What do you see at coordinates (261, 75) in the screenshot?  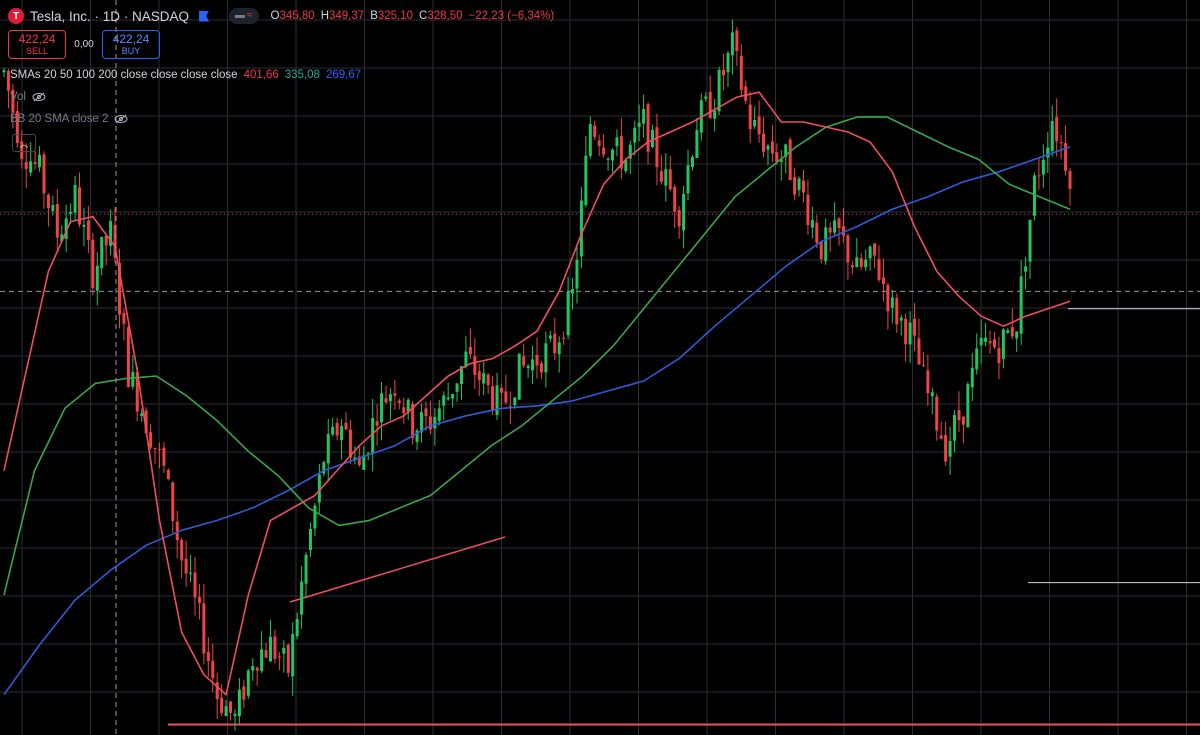 I see `sma20-value: 401,66` at bounding box center [261, 75].